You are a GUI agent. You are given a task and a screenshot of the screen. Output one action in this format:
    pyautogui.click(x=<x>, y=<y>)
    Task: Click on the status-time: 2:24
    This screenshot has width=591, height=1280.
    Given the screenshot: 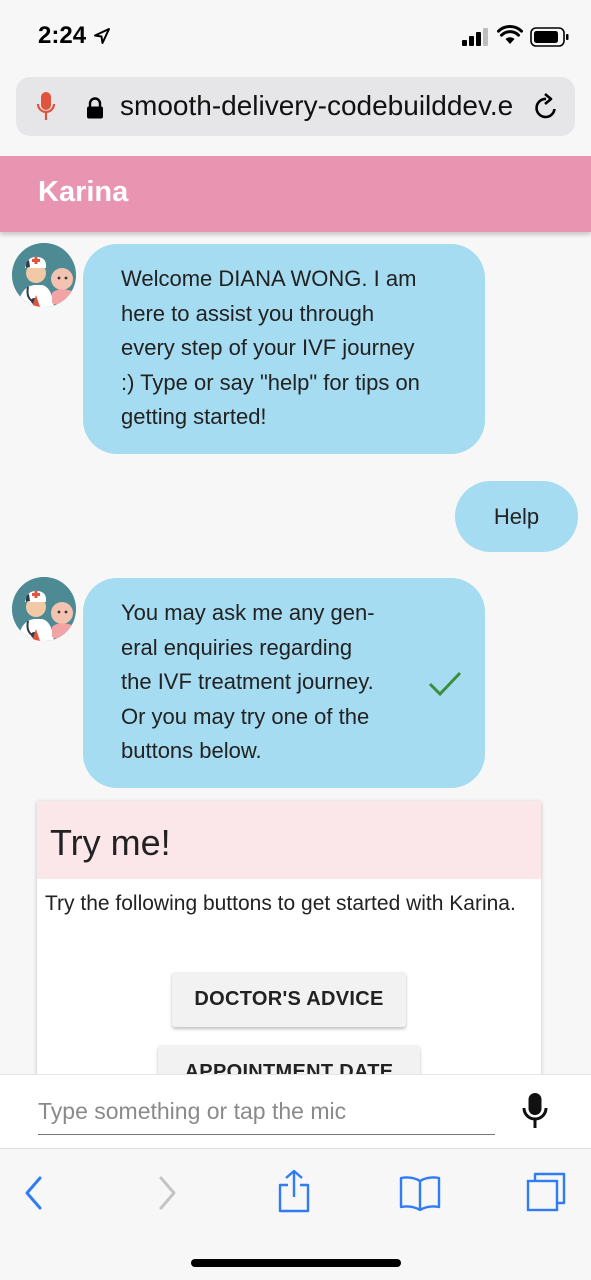 What is the action you would take?
    pyautogui.click(x=62, y=35)
    